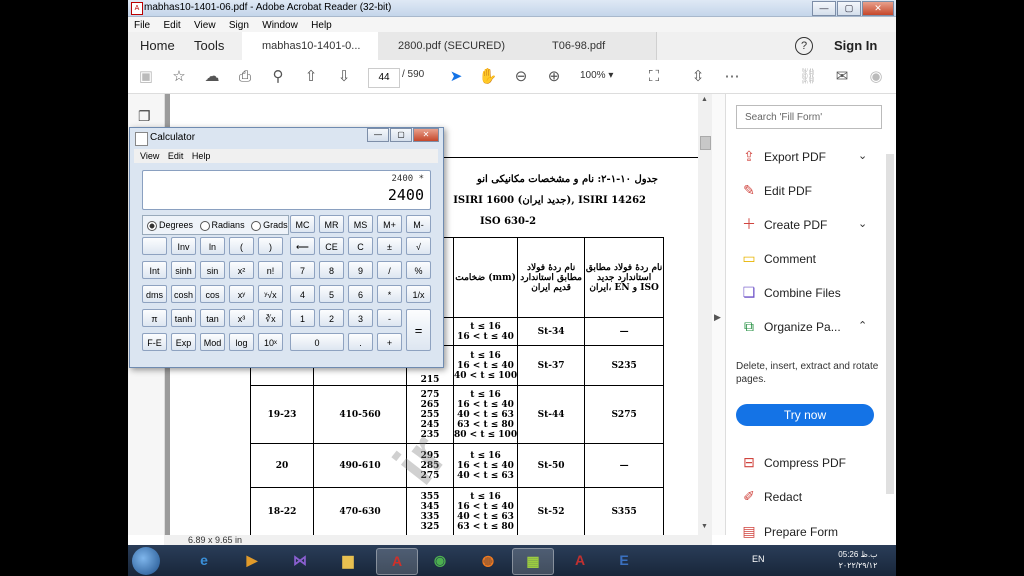 This screenshot has height=576, width=1024. Describe the element at coordinates (418, 294) in the screenshot. I see `calc-key: 1/x` at that location.